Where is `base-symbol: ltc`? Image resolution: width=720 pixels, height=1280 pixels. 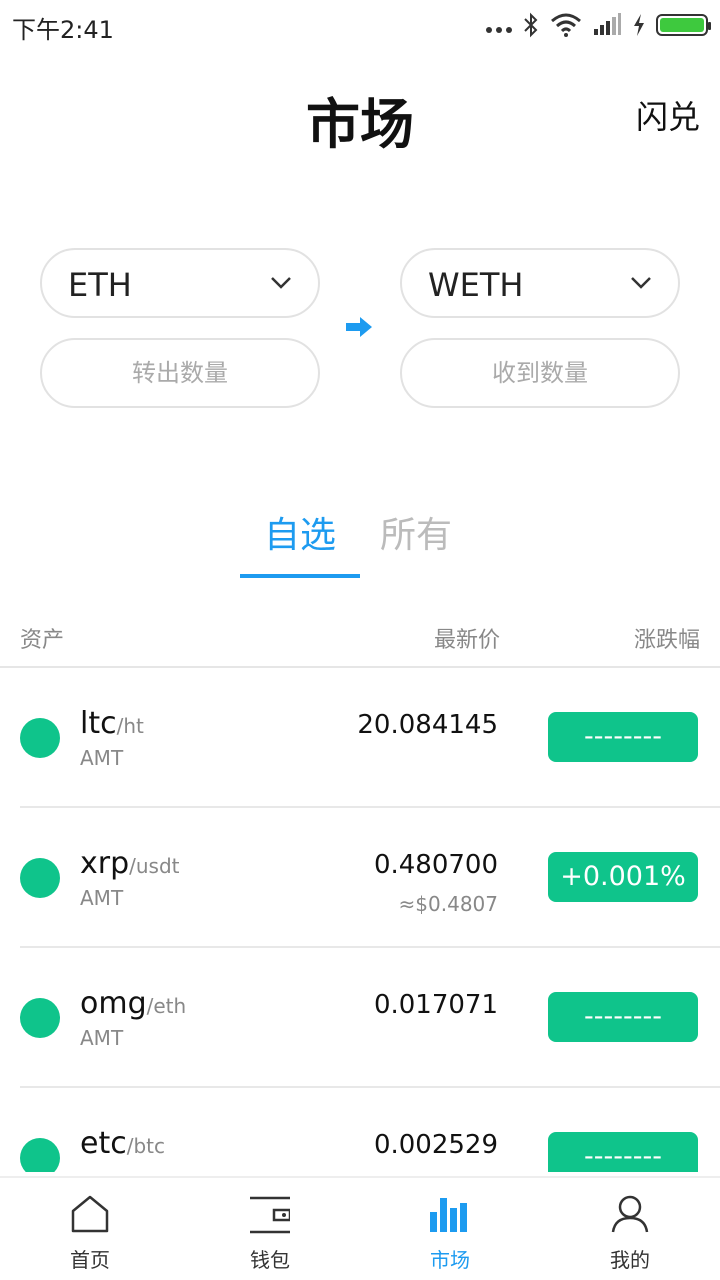
base-symbol: ltc is located at coordinates (98, 723).